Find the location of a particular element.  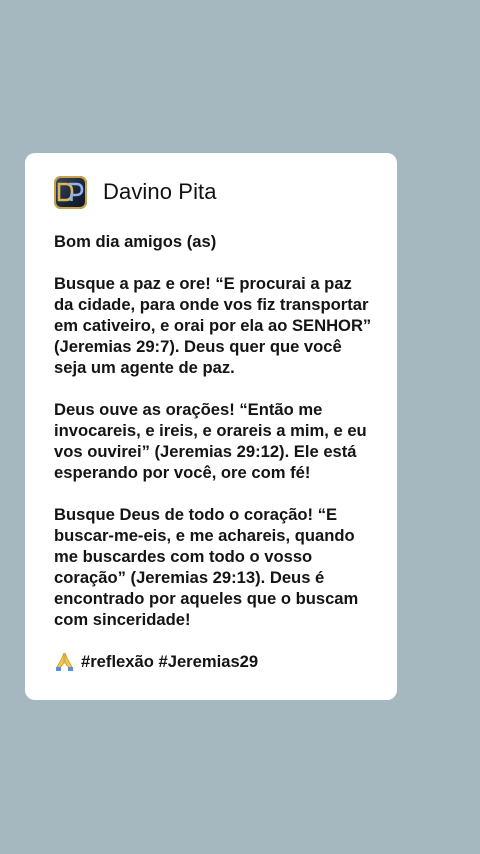

post-header: Davino Pita is located at coordinates (213, 192).